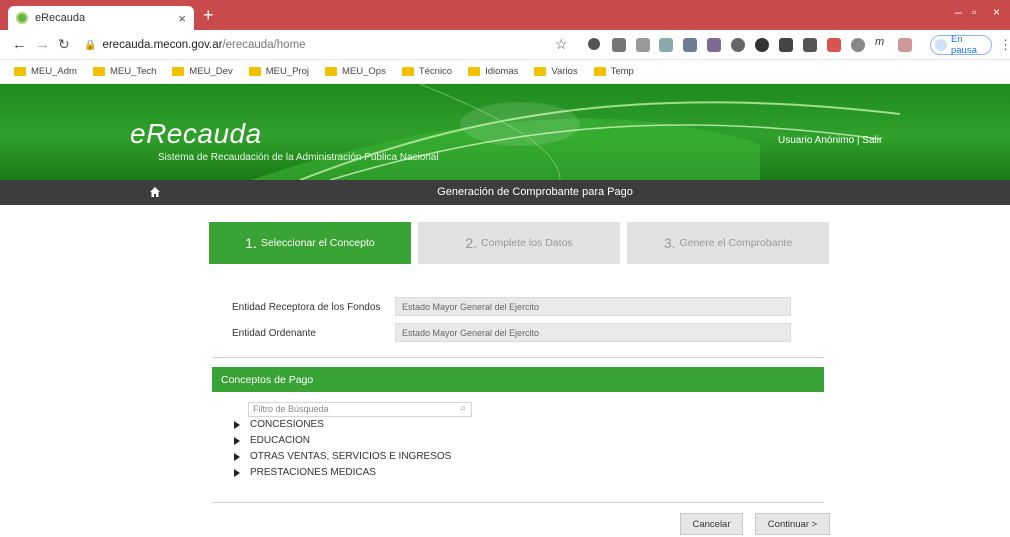 This screenshot has width=1010, height=537. What do you see at coordinates (351, 456) in the screenshot?
I see `tree-item-label: OTRAS VENTAS, SERVICIOS E INGRESOS` at bounding box center [351, 456].